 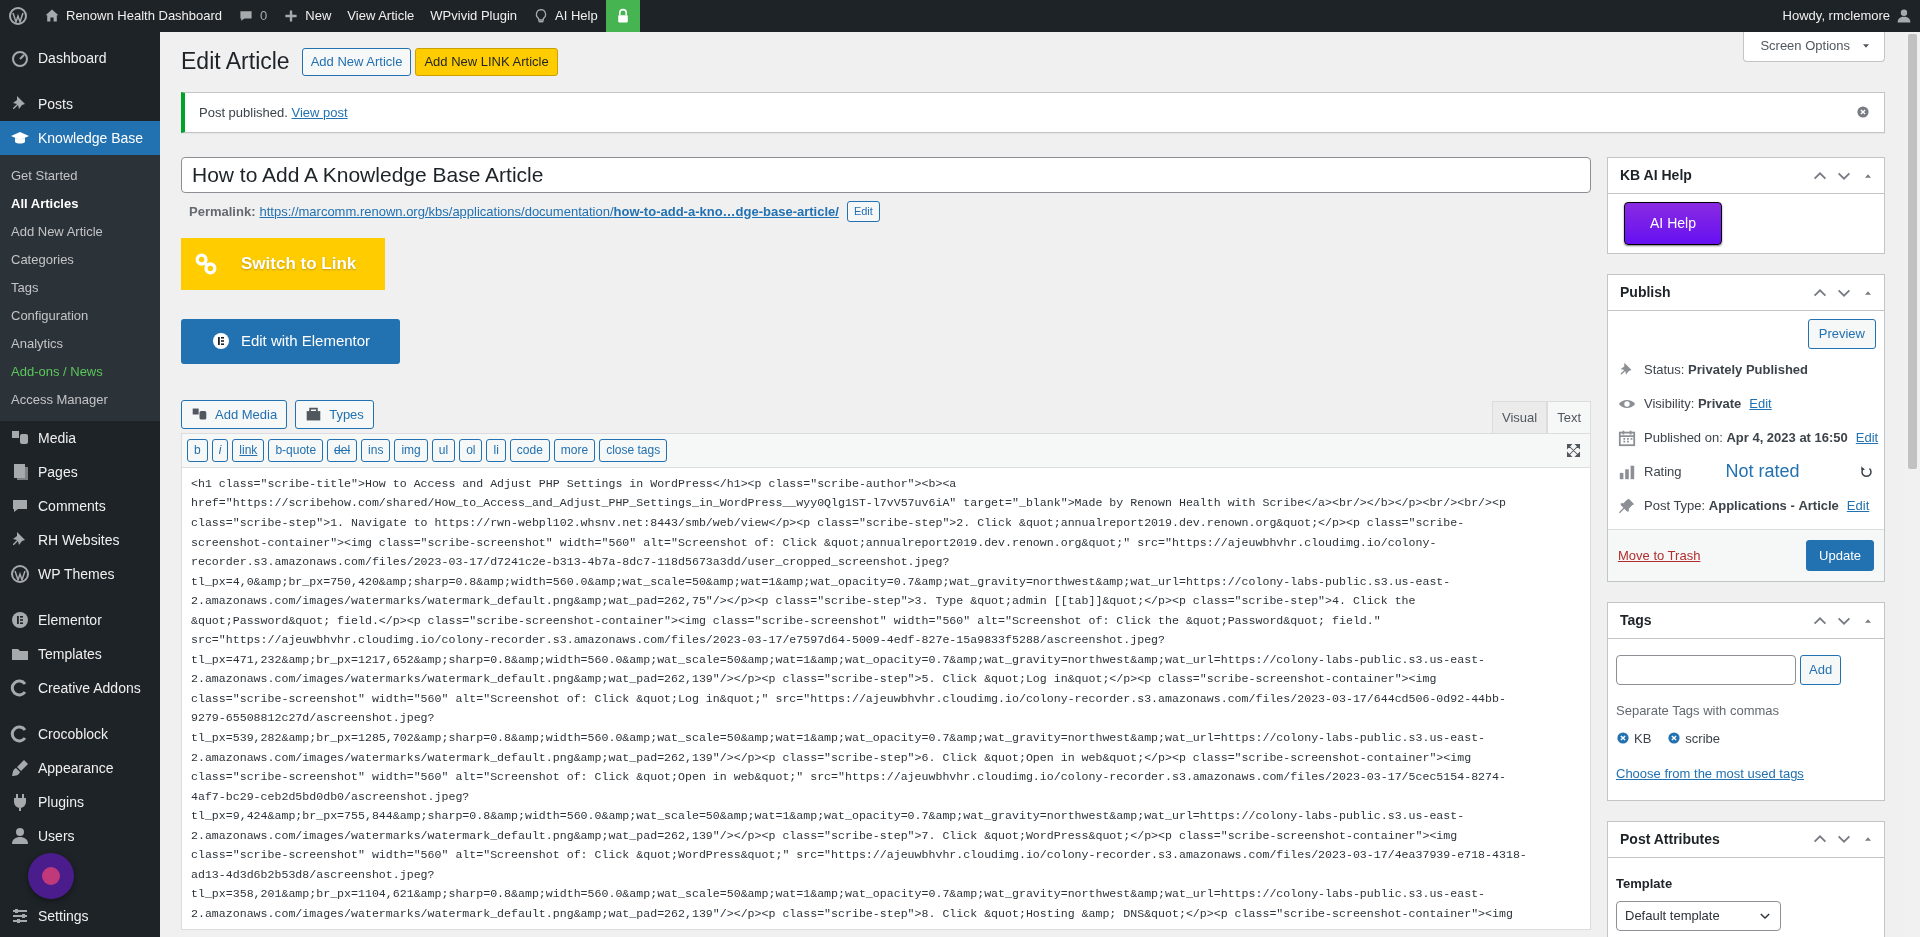 I want to click on ai-help-link: AI Help, so click(x=565, y=16).